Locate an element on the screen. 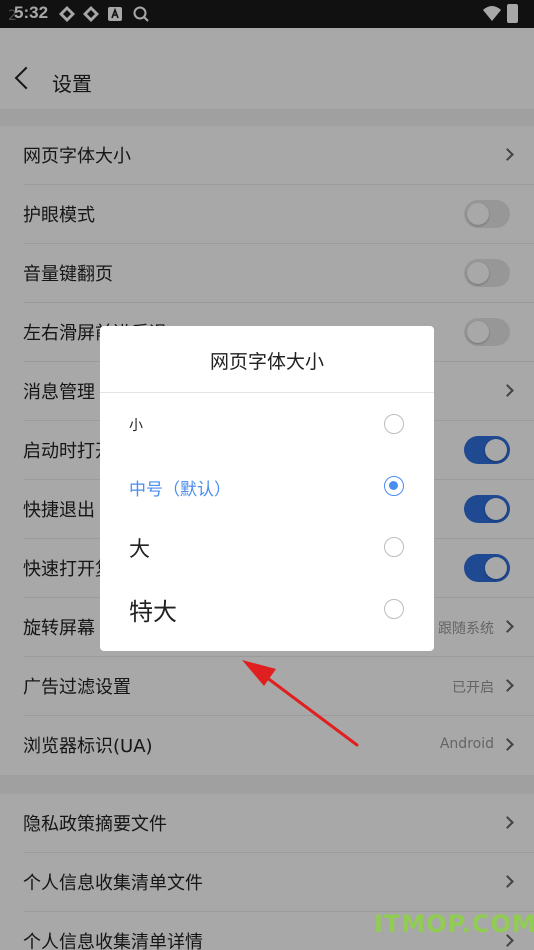 This screenshot has height=950, width=534. watermark-logo: ITMOP.COM is located at coordinates (454, 924).